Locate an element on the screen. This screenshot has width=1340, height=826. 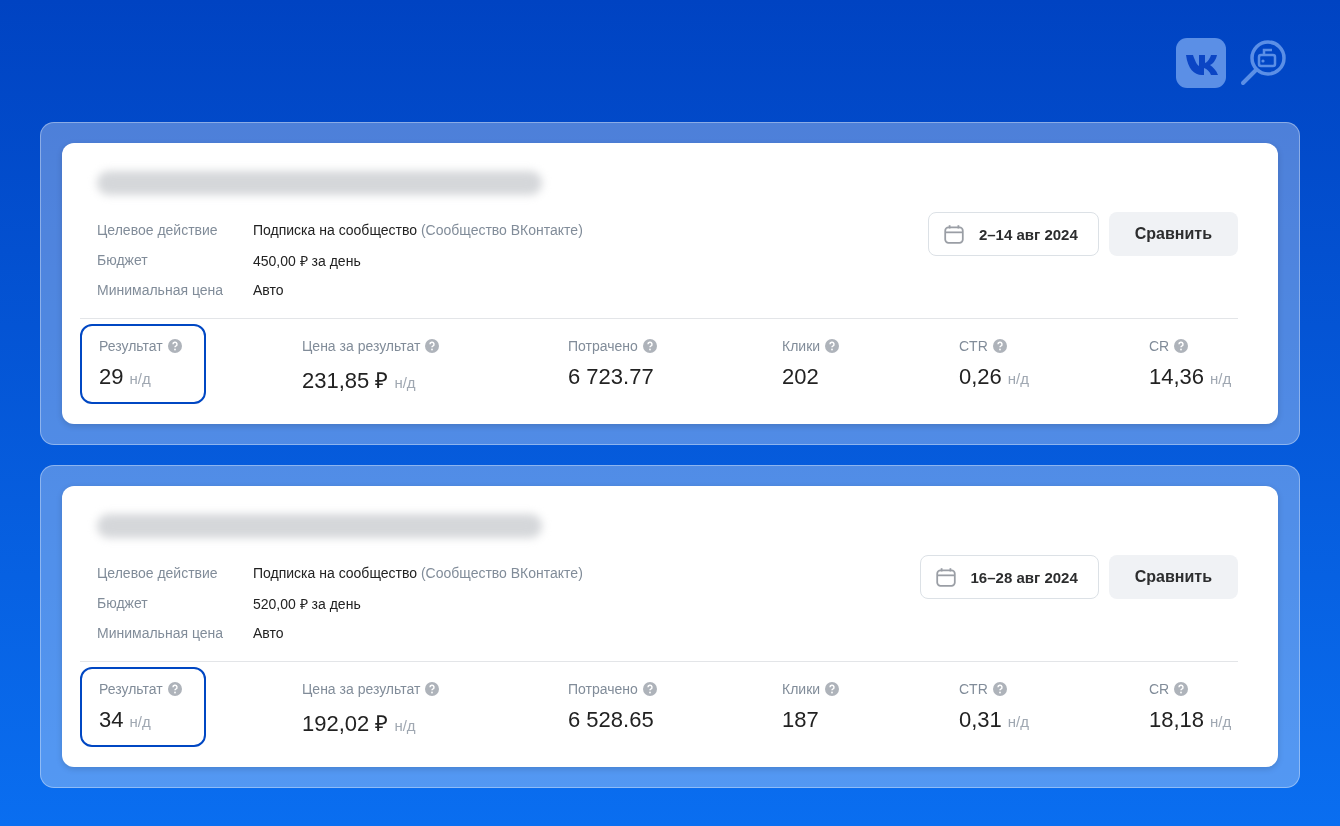
metric-value: 231,85 ₽ is located at coordinates (345, 380).